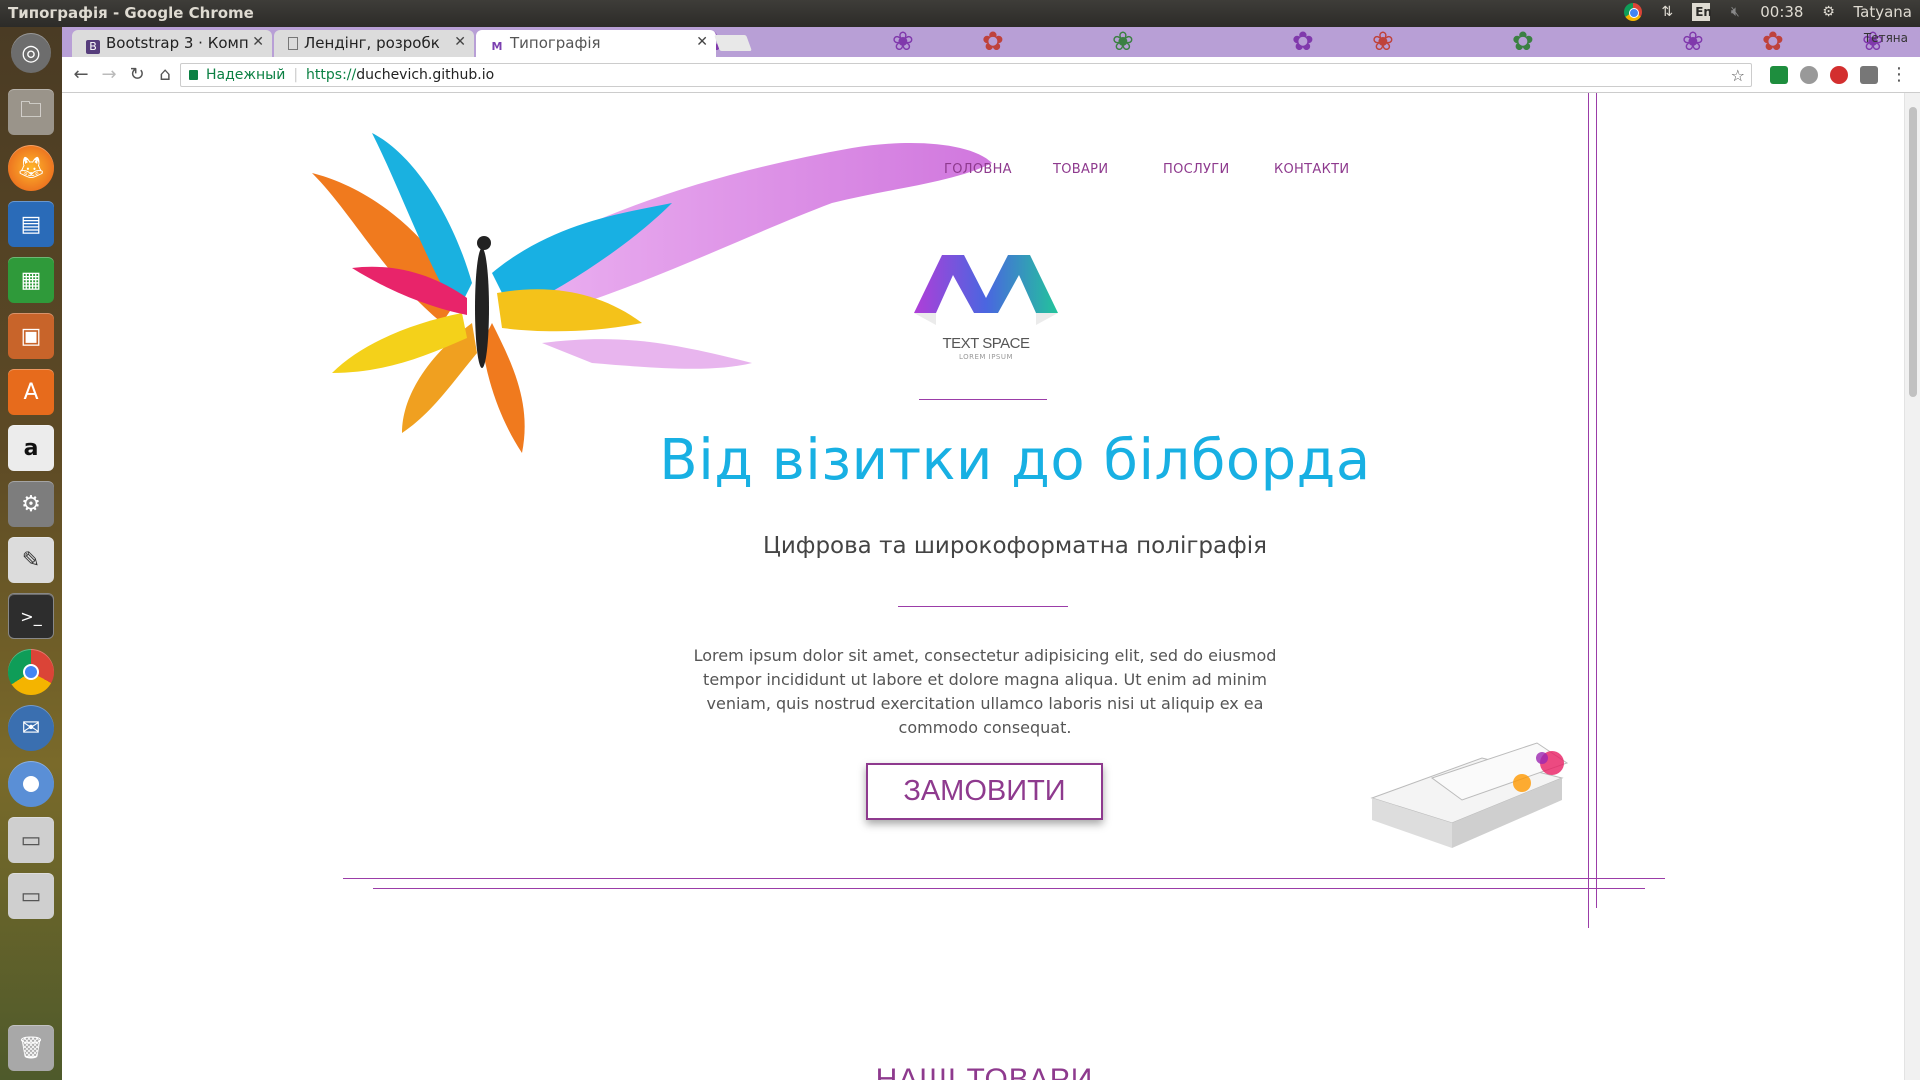 This screenshot has height=1080, width=1920. I want to click on site-favicon-icon: M, so click(497, 46).